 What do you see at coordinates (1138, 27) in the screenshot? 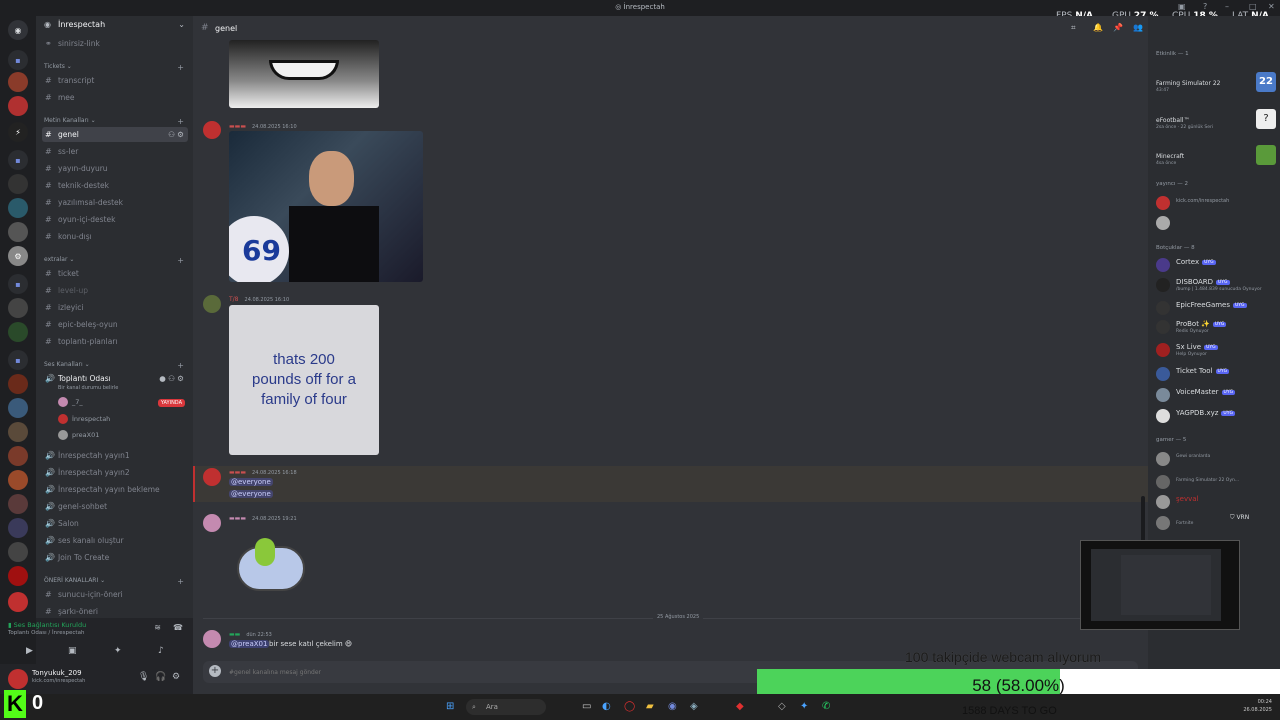
I see `member-list-icon: 👥` at bounding box center [1138, 27].